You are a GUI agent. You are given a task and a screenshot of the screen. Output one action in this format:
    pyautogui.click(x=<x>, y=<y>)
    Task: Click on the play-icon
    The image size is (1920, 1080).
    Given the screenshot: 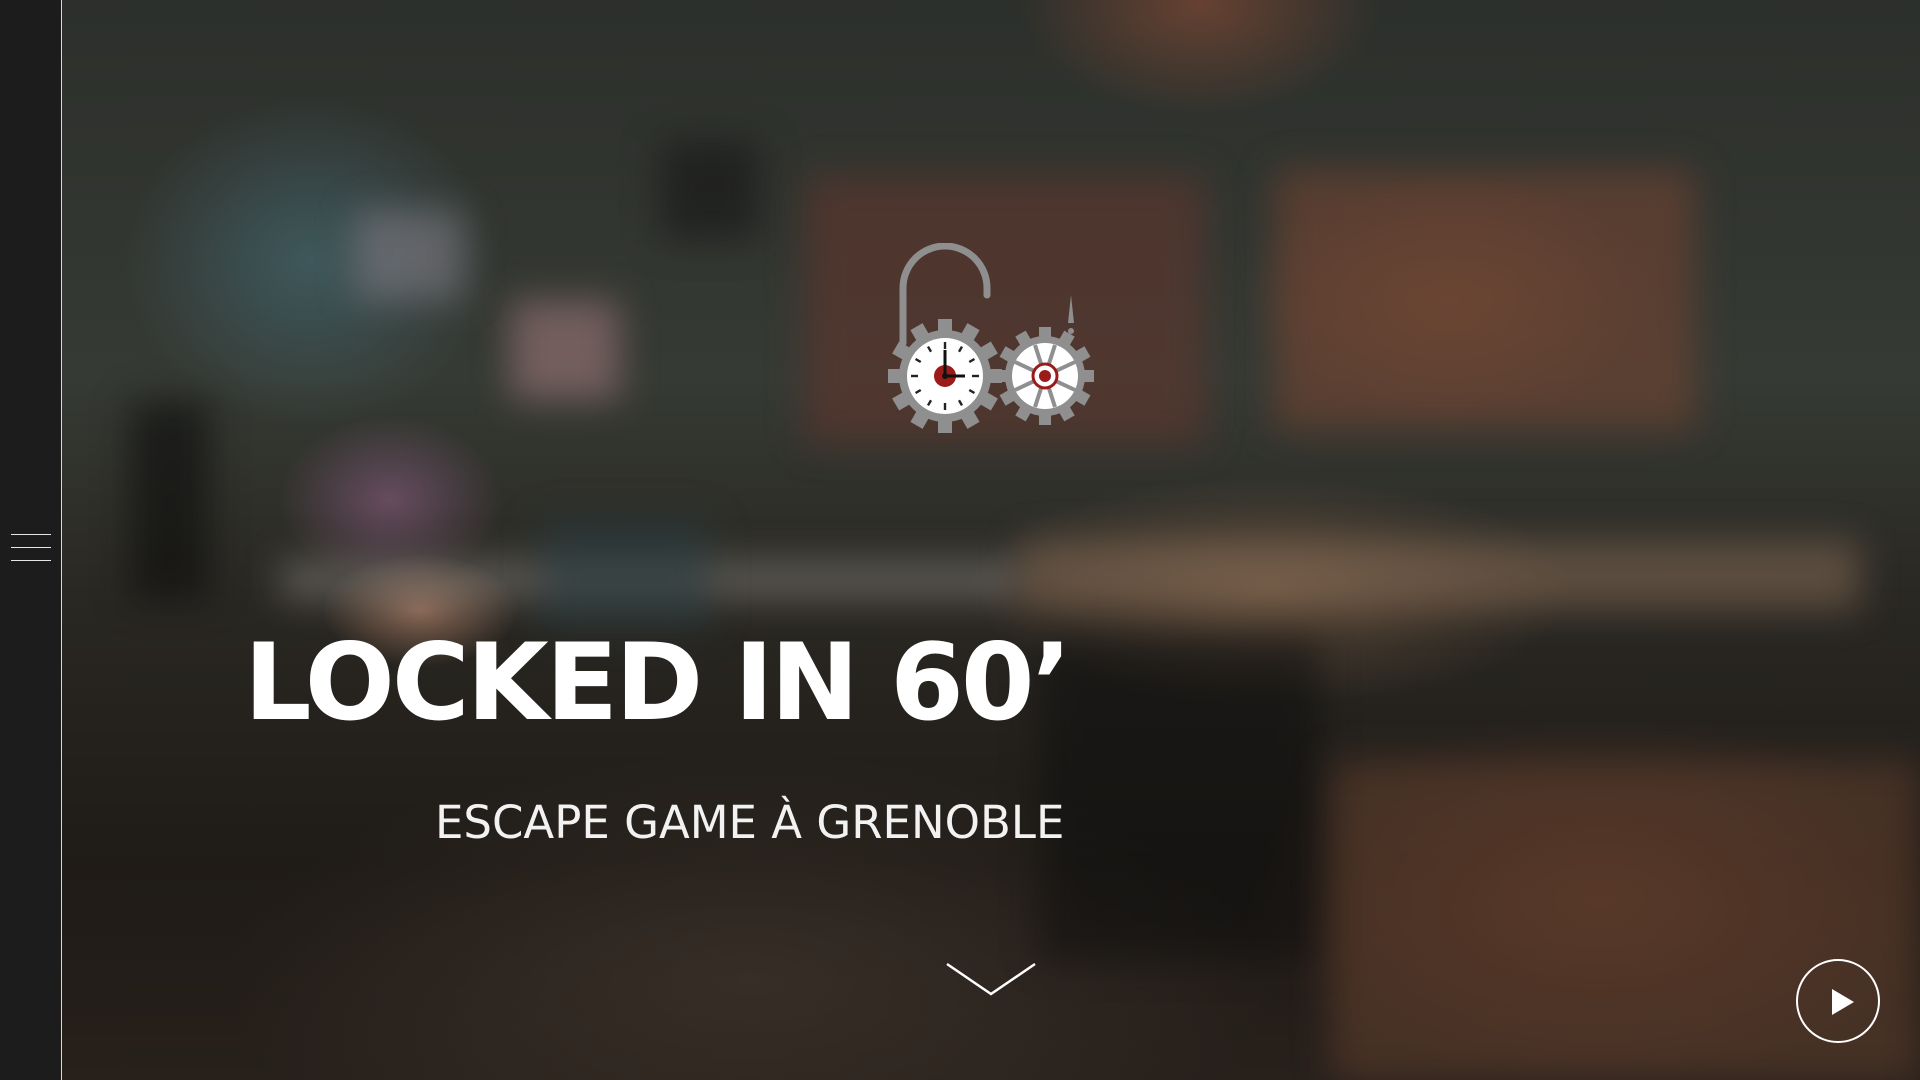 What is the action you would take?
    pyautogui.click(x=1843, y=1002)
    